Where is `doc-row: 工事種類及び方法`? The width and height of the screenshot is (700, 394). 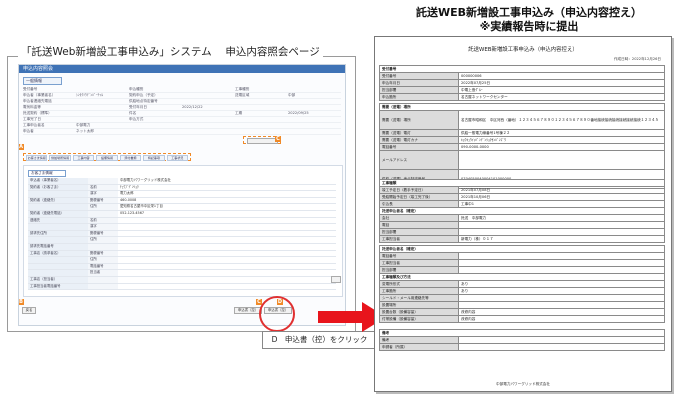
doc-row: 工事種類及び方法 is located at coordinates (522, 277).